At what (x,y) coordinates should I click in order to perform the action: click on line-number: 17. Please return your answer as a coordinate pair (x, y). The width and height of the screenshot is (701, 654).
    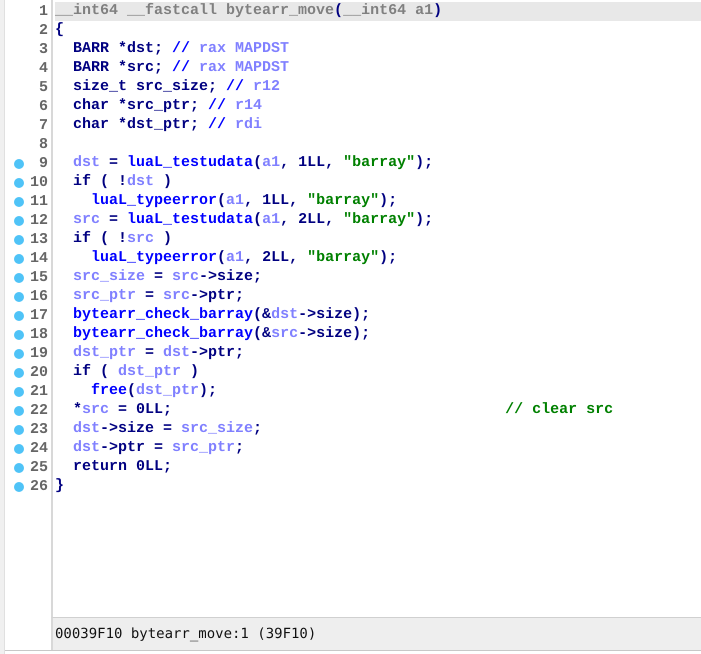
    Looking at the image, I should click on (39, 315).